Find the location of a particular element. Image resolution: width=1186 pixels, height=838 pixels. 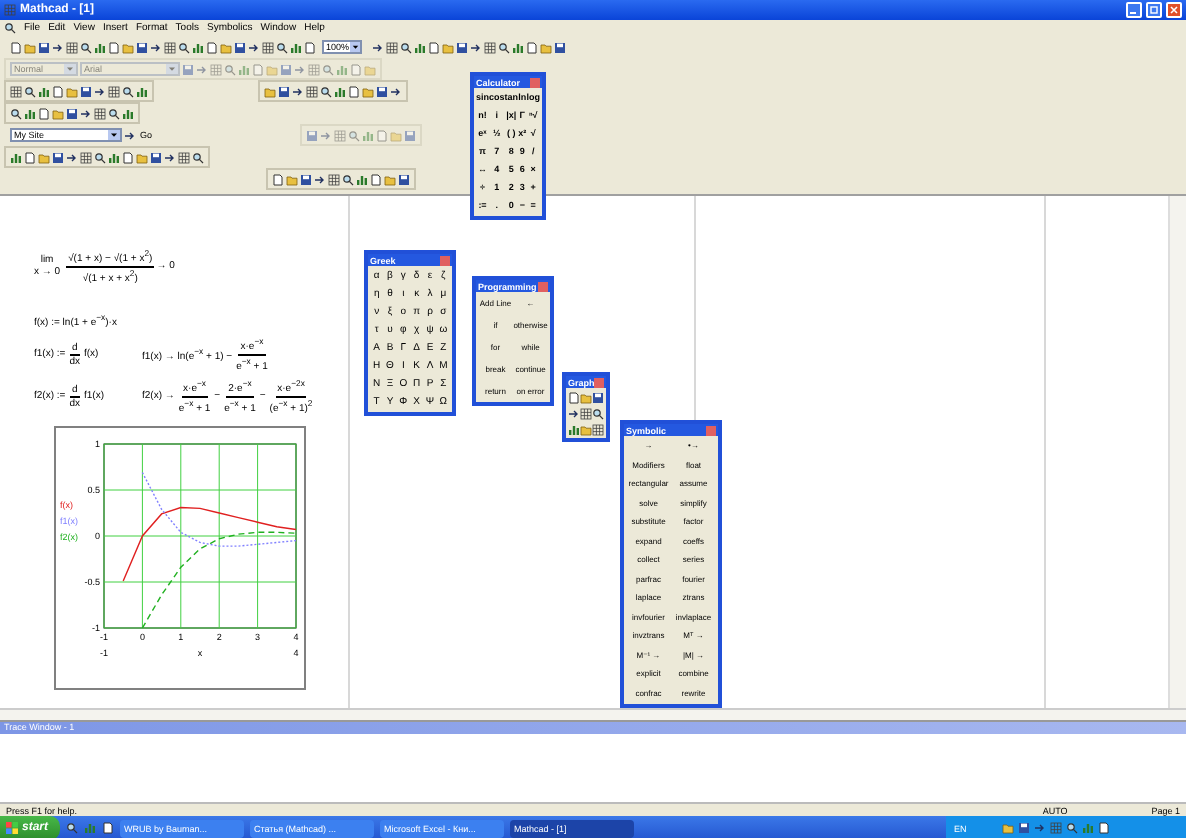

close-button is located at coordinates (1174, 10).